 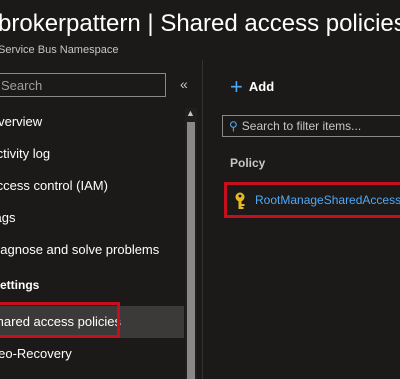 What do you see at coordinates (190, 113) in the screenshot?
I see `scroll-up-icon: ▲` at bounding box center [190, 113].